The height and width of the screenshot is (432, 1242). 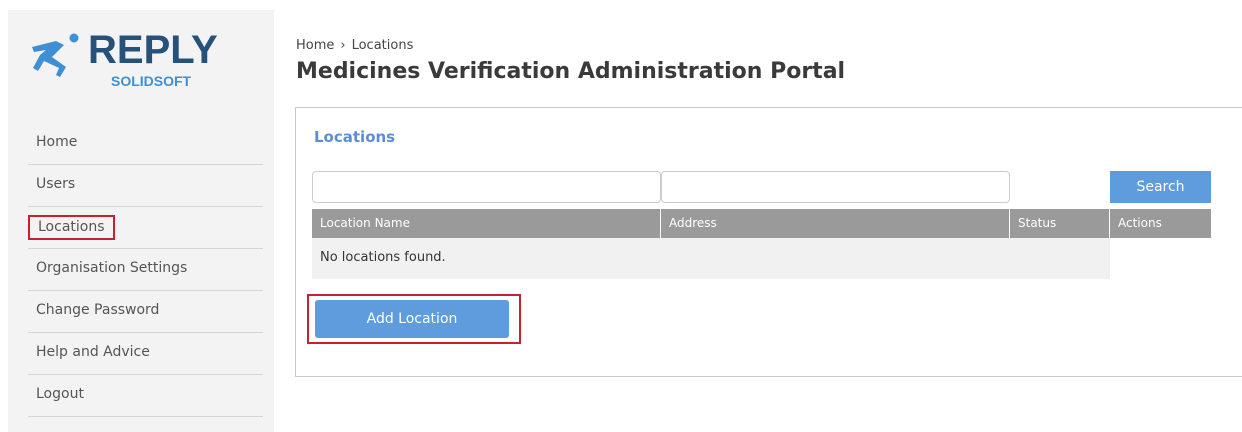 I want to click on breadcrumb-current: Locations, so click(x=382, y=45).